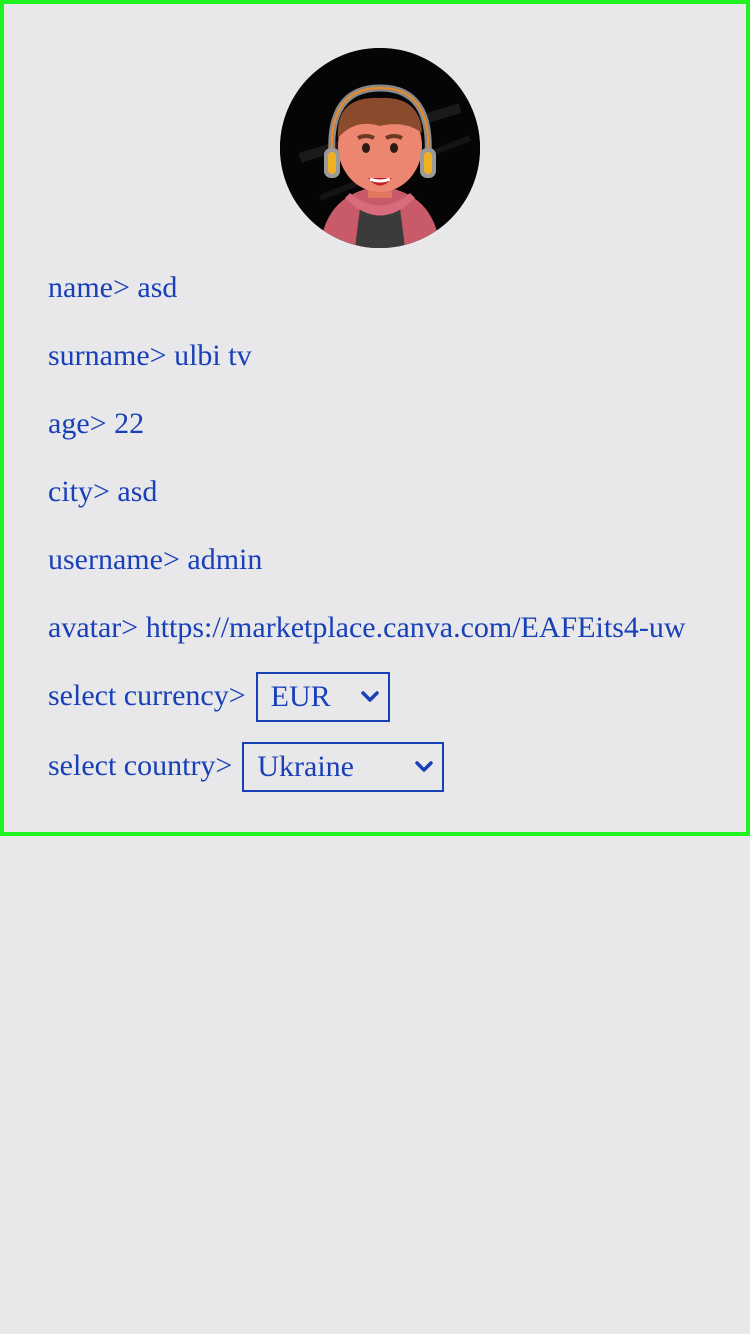  I want to click on field-value: 22, so click(129, 423).